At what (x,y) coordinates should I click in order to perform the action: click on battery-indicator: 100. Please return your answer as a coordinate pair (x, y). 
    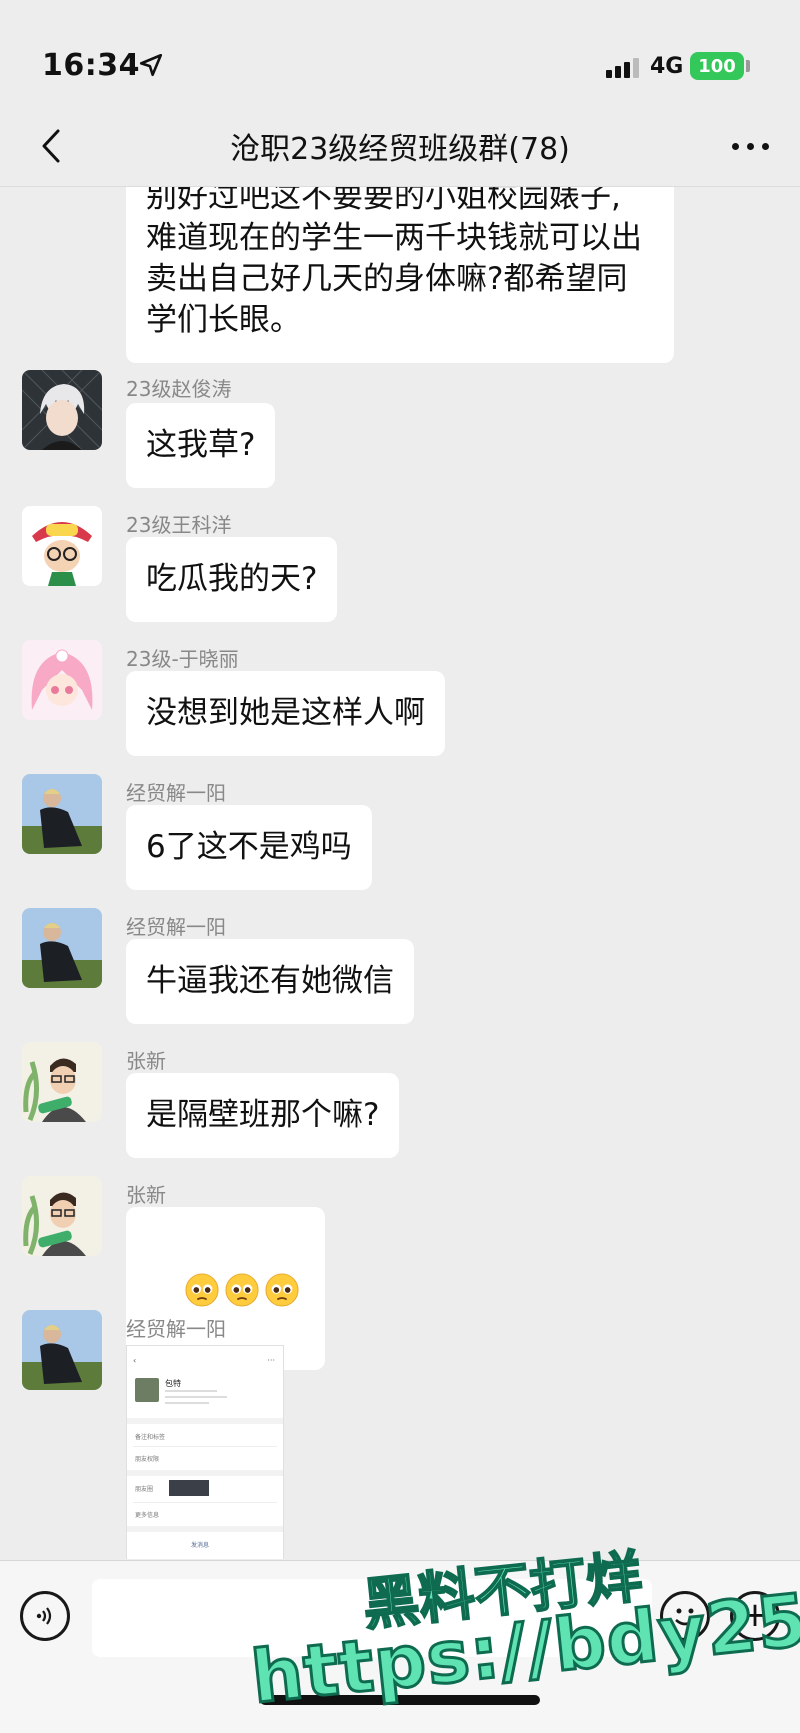
    Looking at the image, I should click on (717, 66).